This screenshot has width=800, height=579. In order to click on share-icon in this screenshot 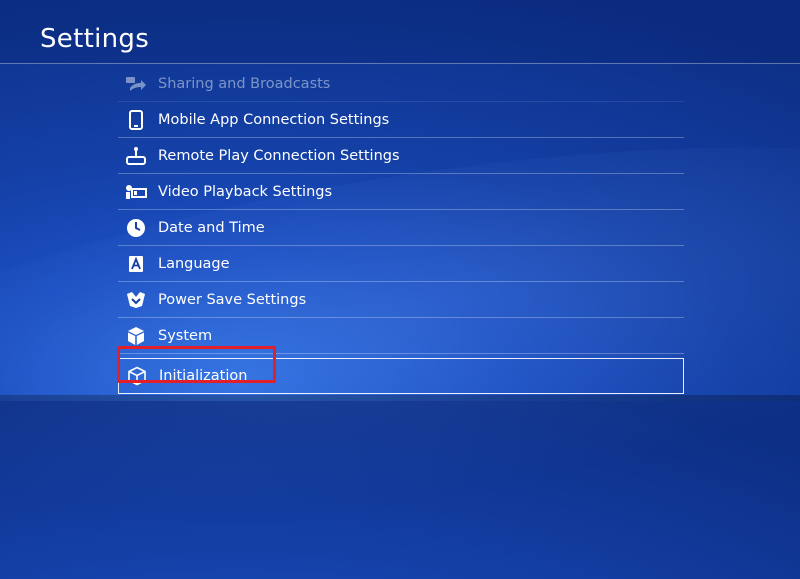, I will do `click(136, 84)`.